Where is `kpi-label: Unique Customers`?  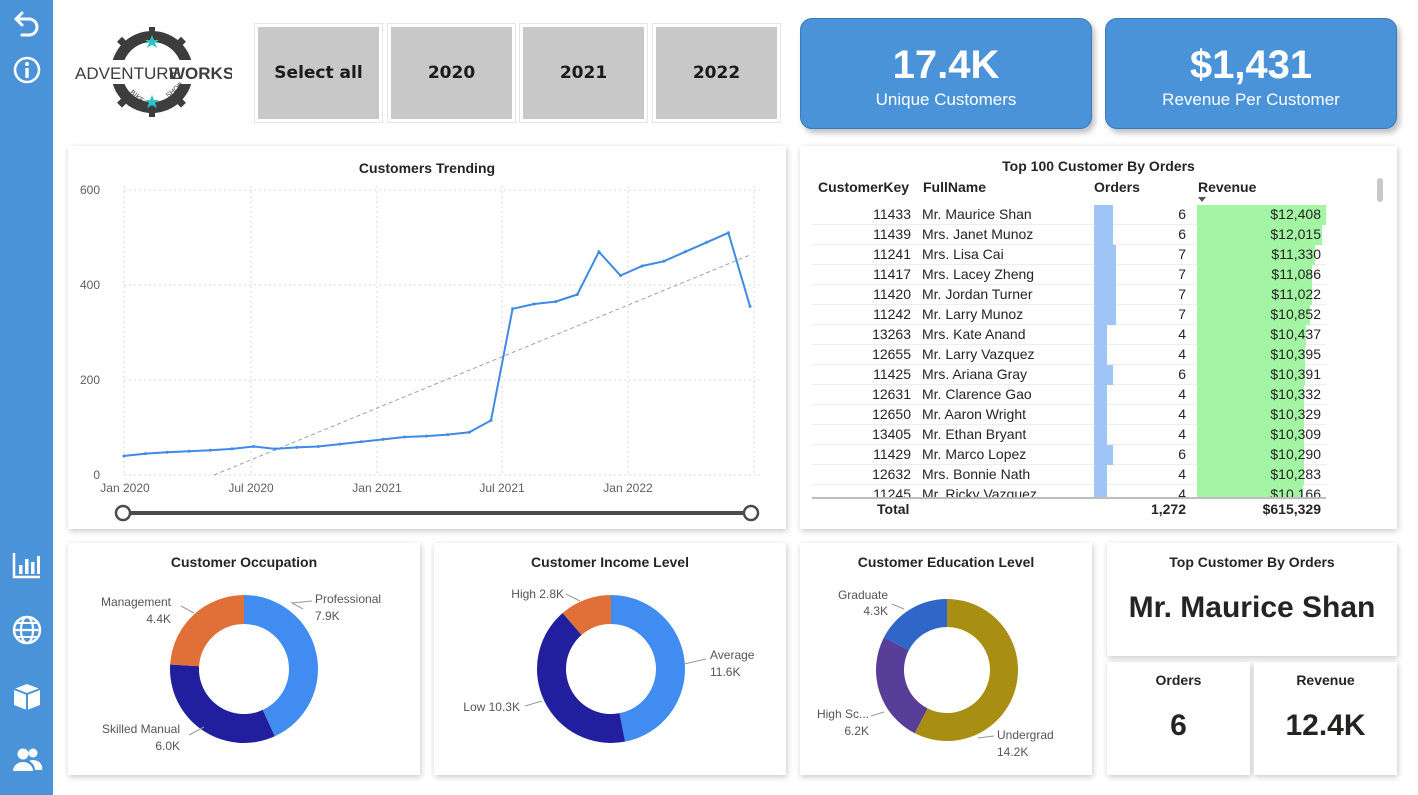 kpi-label: Unique Customers is located at coordinates (946, 99).